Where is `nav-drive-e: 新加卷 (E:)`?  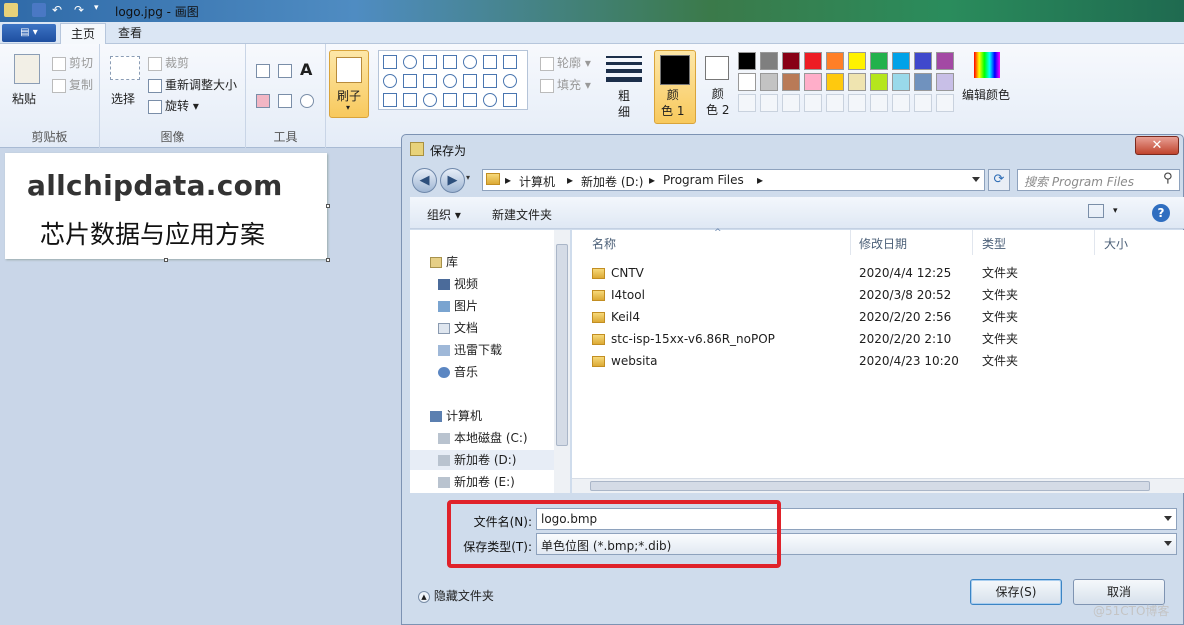
nav-drive-e: 新加卷 (E:) is located at coordinates (476, 482).